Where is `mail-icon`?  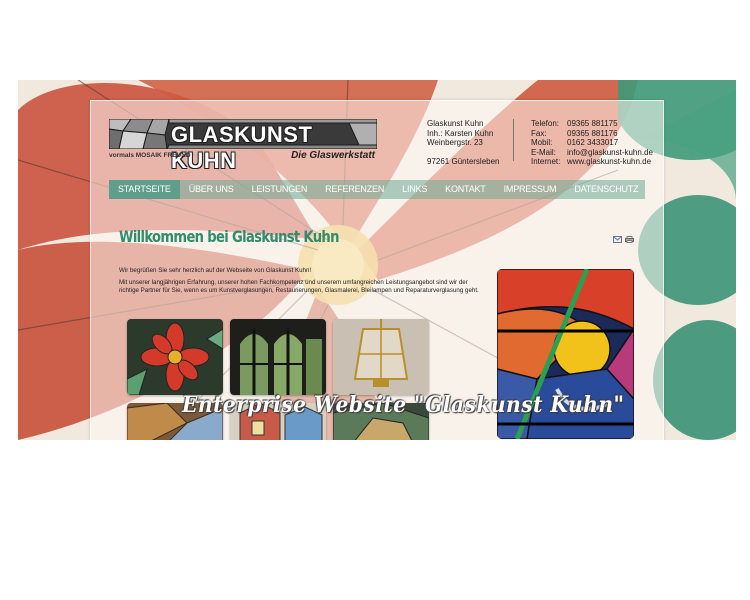
mail-icon is located at coordinates (617, 239).